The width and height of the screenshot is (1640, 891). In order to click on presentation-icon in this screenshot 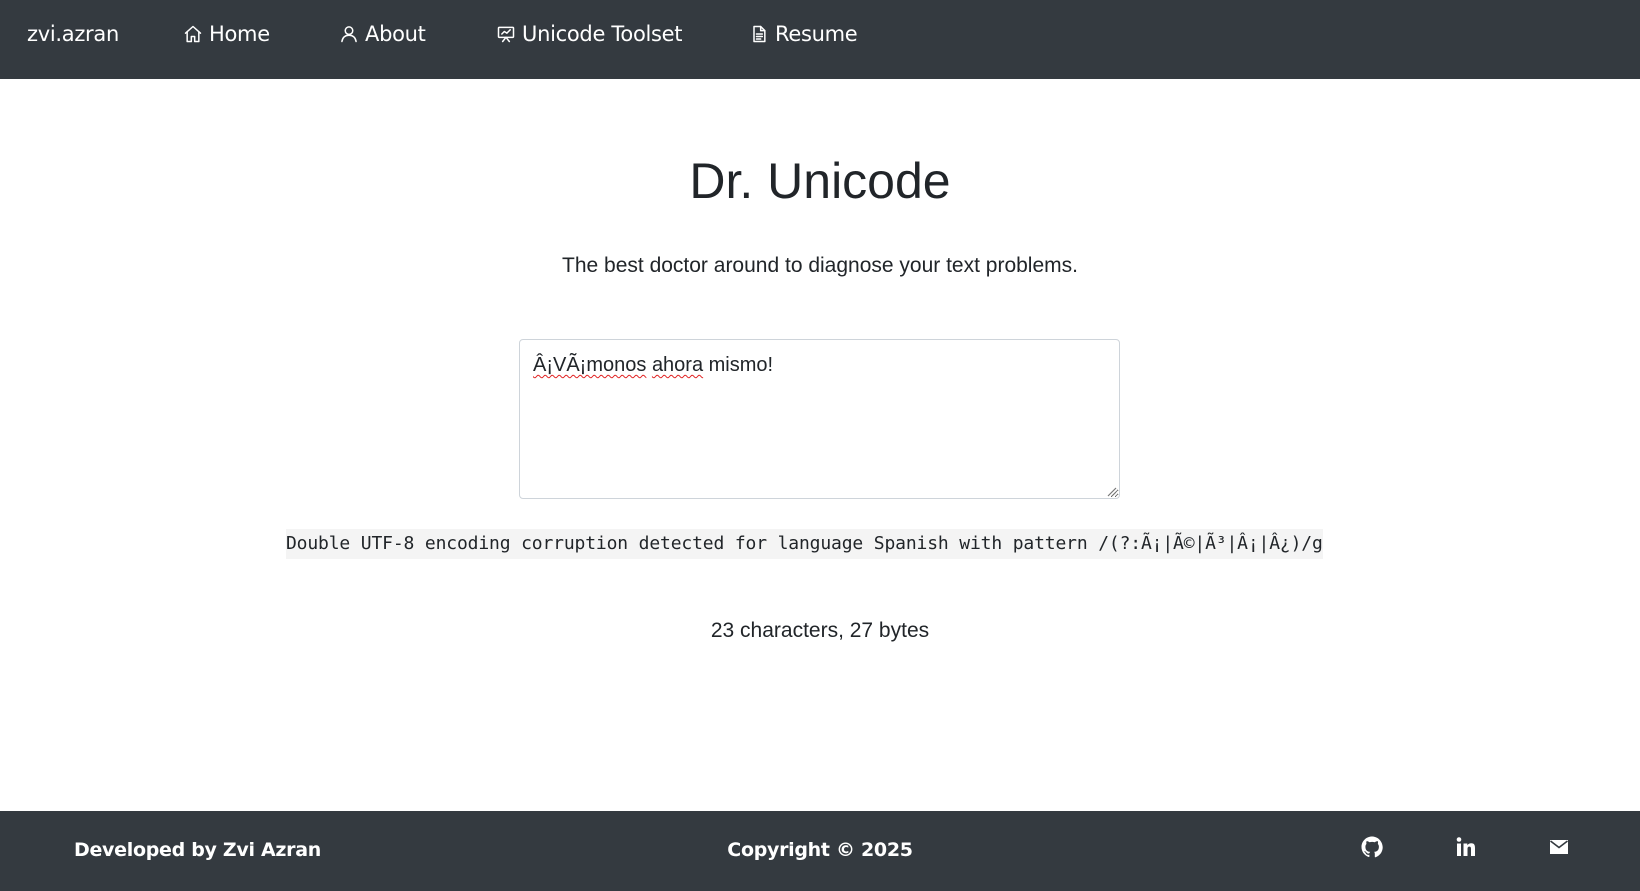, I will do `click(506, 34)`.